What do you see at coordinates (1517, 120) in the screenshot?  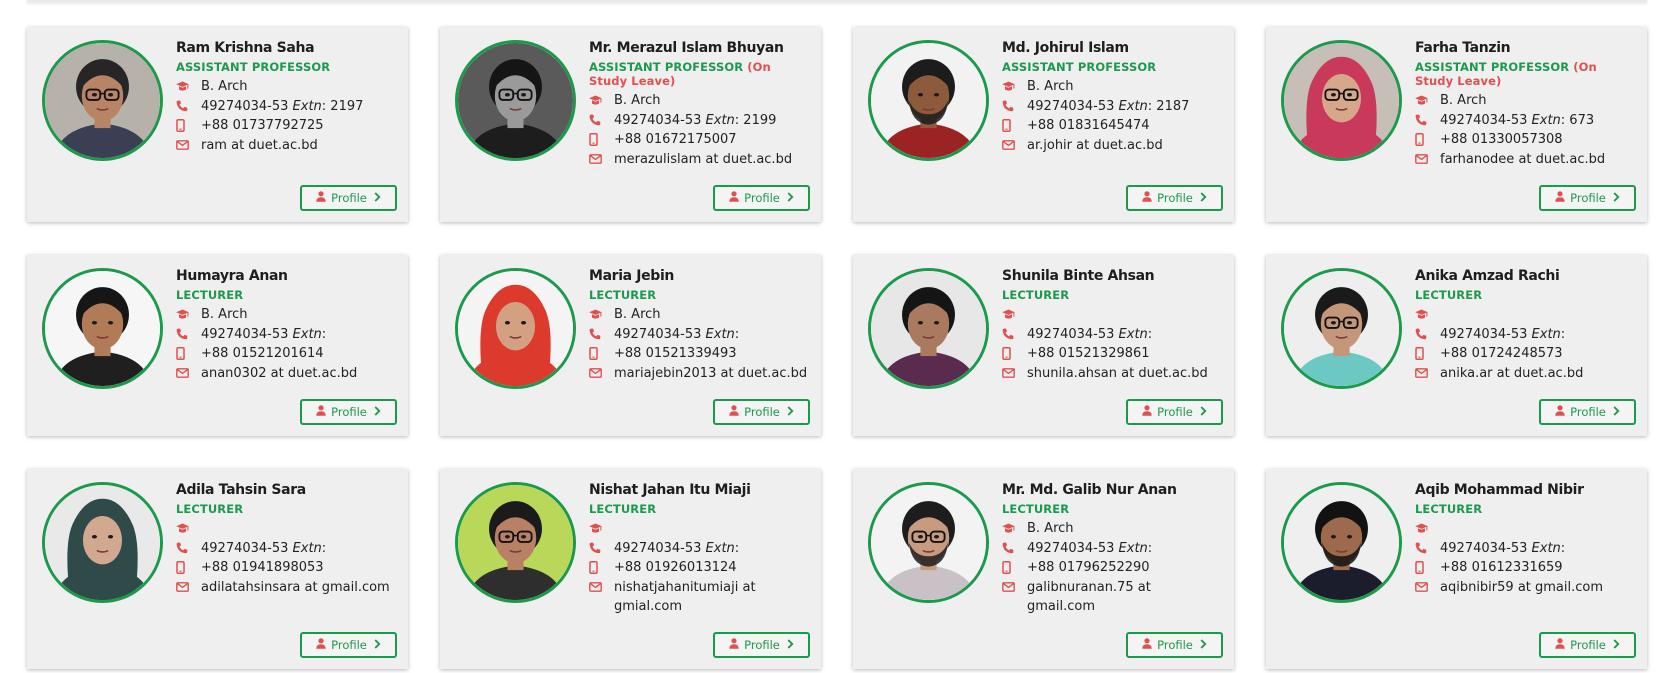 I see `phone-text: 49274034-53 Extn: 673` at bounding box center [1517, 120].